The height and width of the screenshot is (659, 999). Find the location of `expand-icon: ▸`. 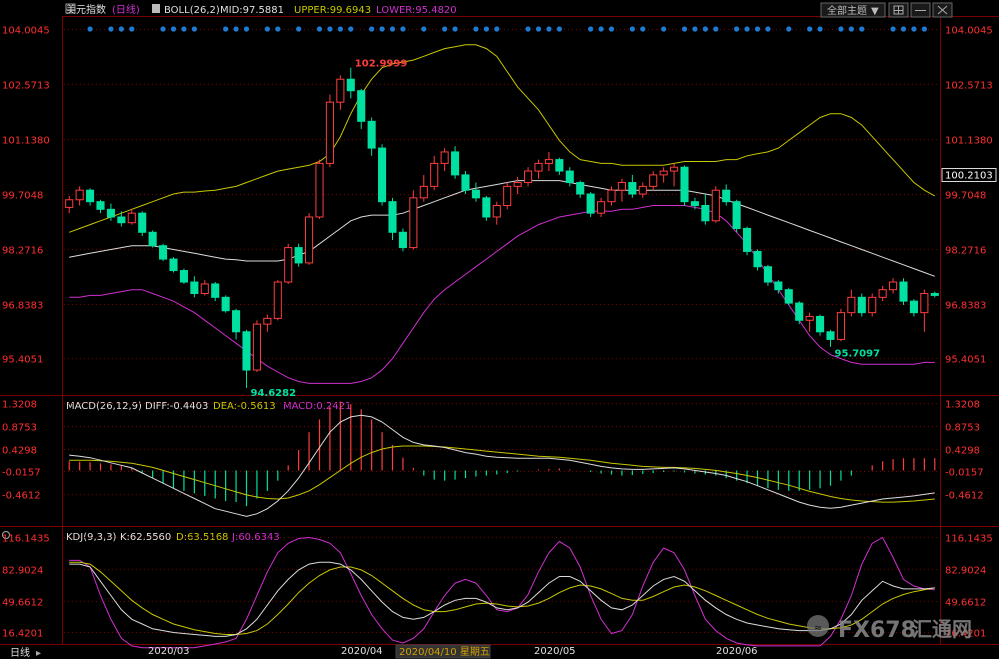

expand-icon: ▸ is located at coordinates (38, 653).